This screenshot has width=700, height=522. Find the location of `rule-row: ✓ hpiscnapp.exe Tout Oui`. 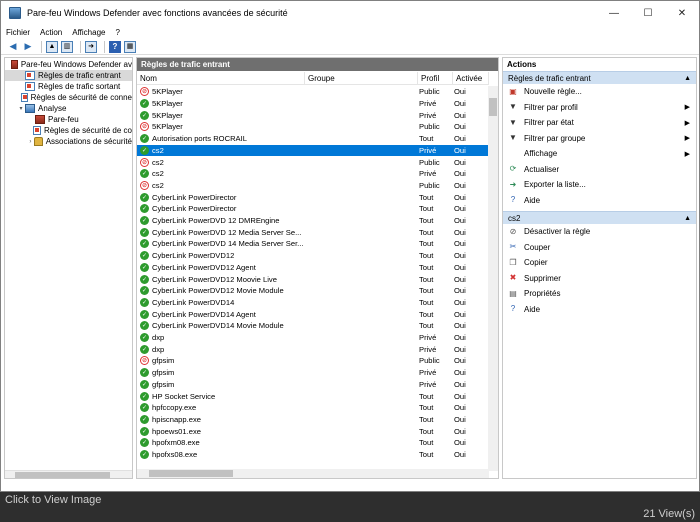

rule-row: ✓ hpiscnapp.exe Tout Oui is located at coordinates (313, 420).